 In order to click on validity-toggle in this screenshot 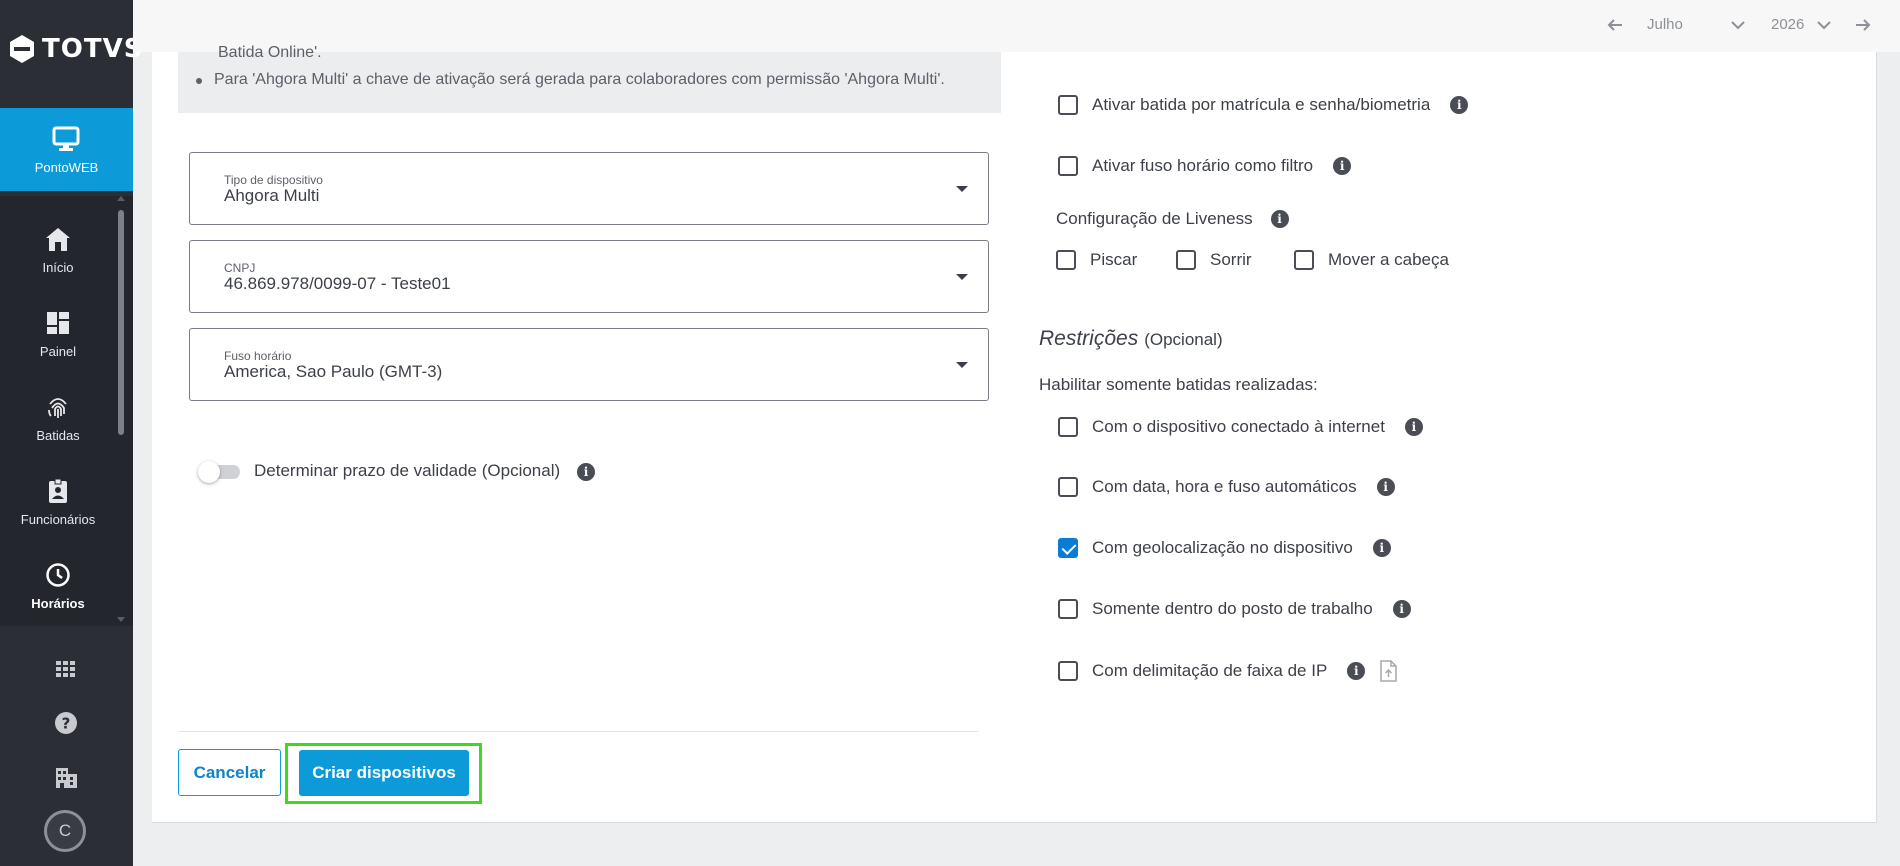, I will do `click(220, 472)`.